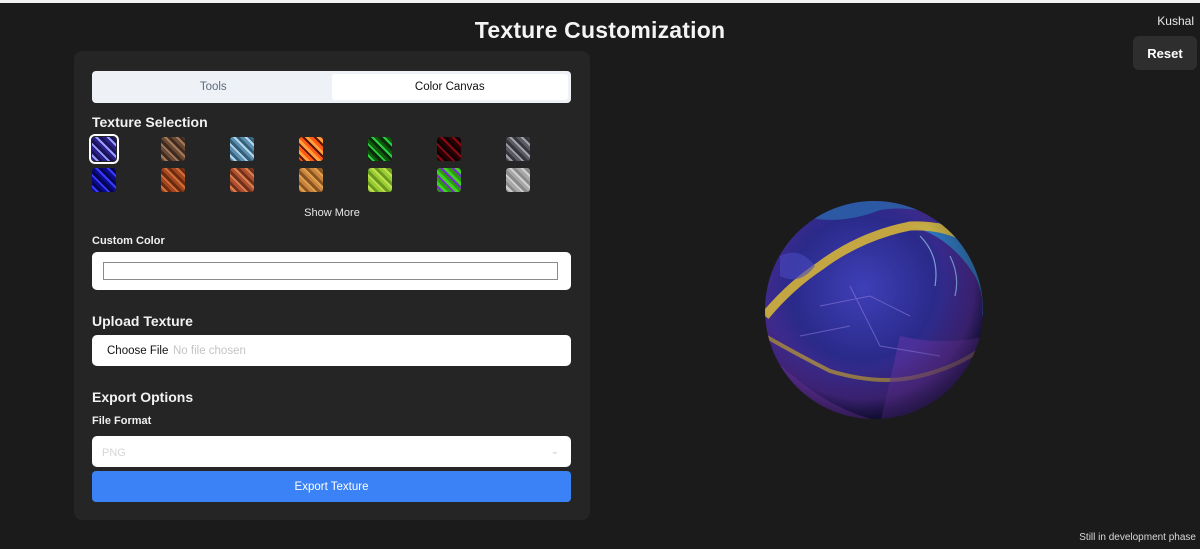 The image size is (1200, 549). What do you see at coordinates (242, 180) in the screenshot?
I see `texture-swatch-red-brick` at bounding box center [242, 180].